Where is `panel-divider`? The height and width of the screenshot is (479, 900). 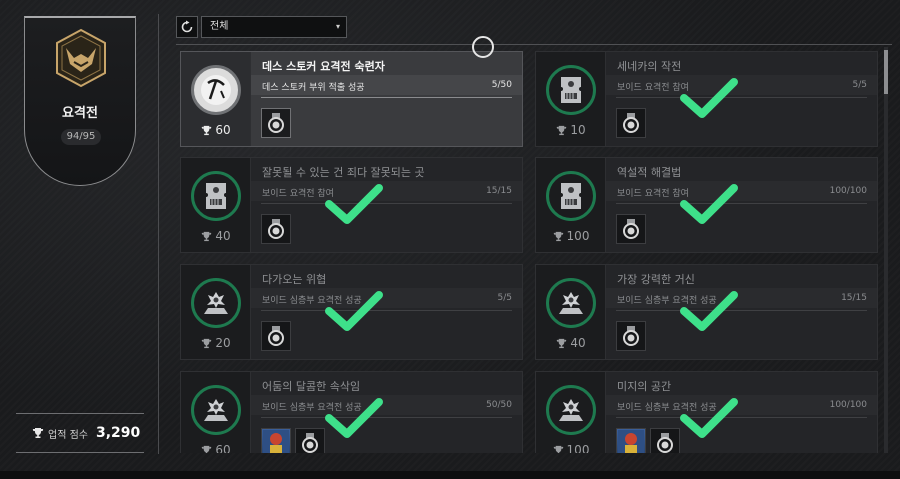
panel-divider is located at coordinates (158, 234).